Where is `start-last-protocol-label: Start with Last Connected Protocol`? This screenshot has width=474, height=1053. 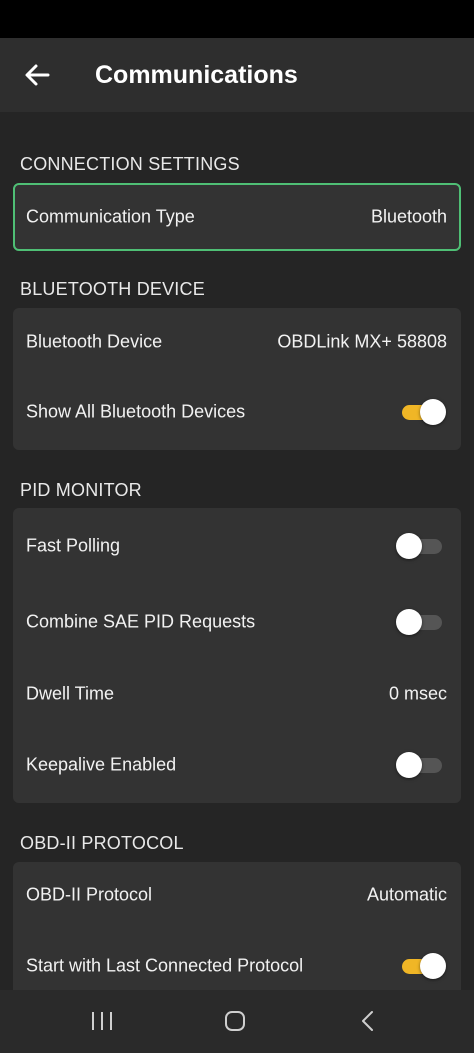
start-last-protocol-label: Start with Last Connected Protocol is located at coordinates (165, 965).